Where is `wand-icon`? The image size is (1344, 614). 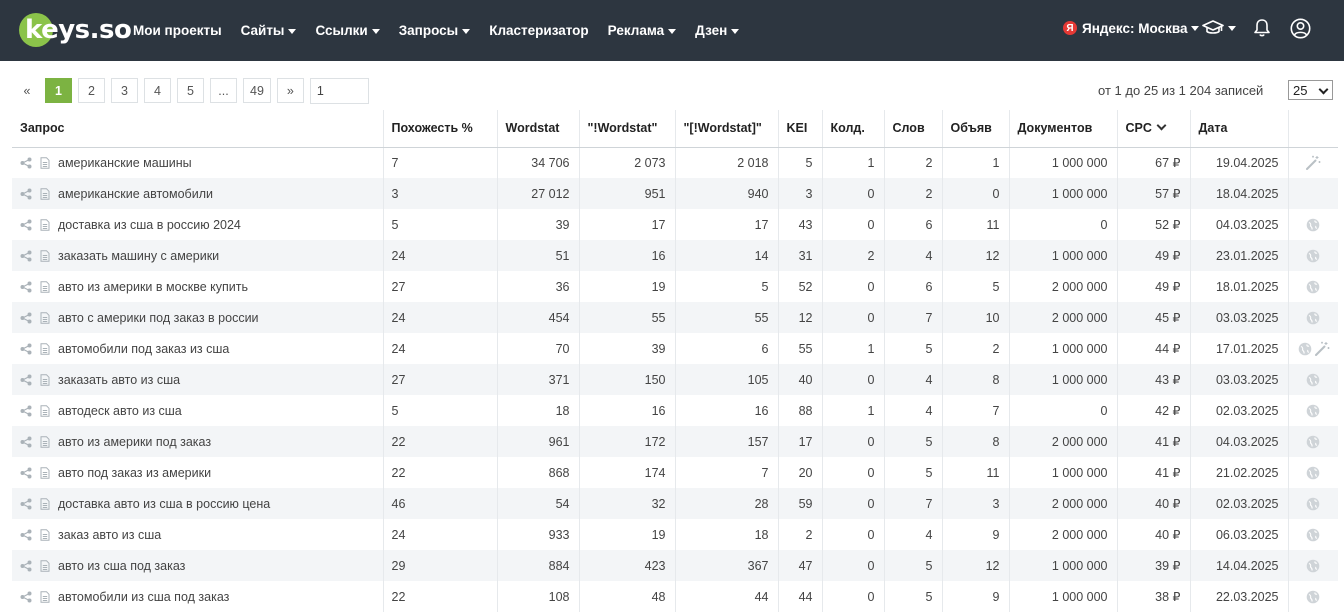 wand-icon is located at coordinates (1313, 162).